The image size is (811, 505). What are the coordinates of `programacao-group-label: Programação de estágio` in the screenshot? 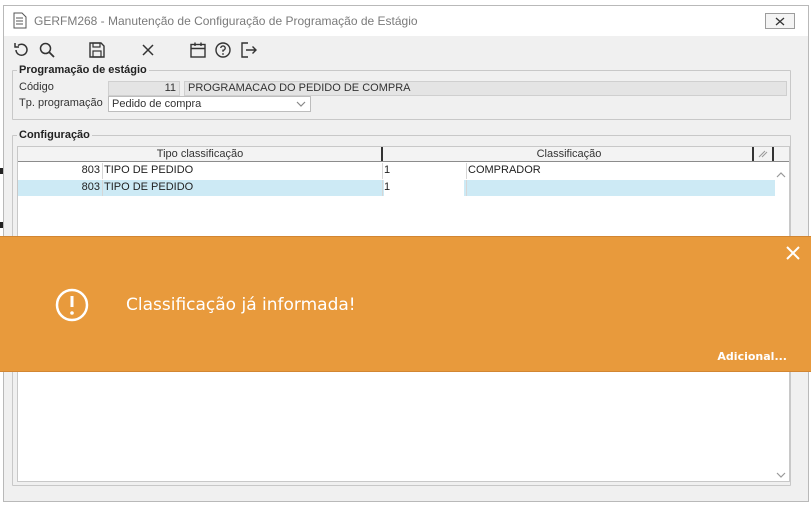 It's located at (83, 70).